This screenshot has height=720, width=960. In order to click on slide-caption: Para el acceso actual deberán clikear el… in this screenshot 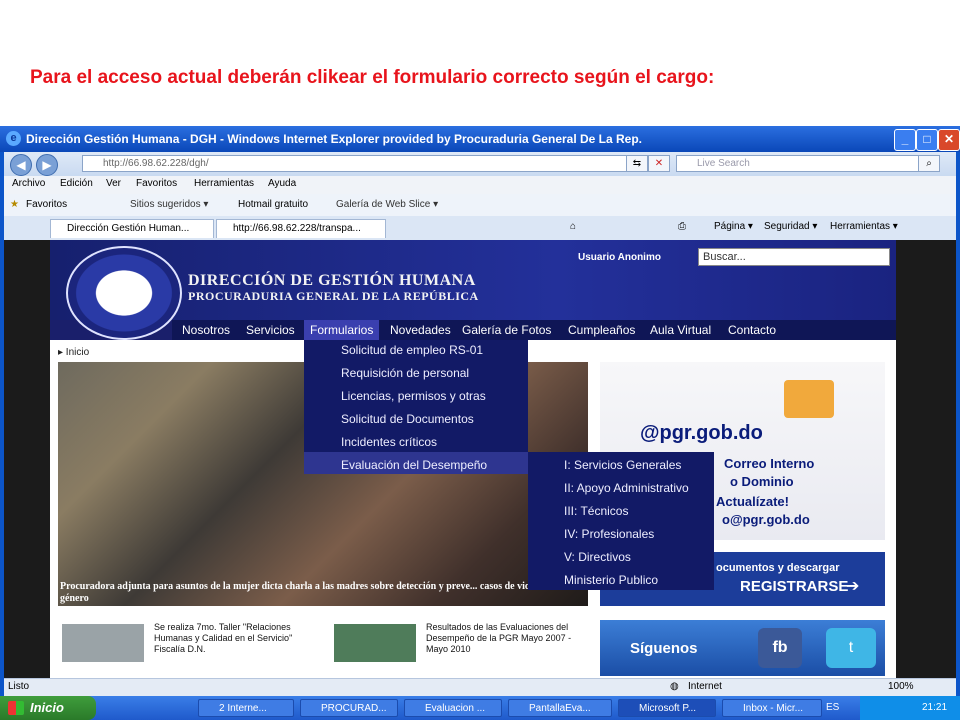, I will do `click(372, 77)`.